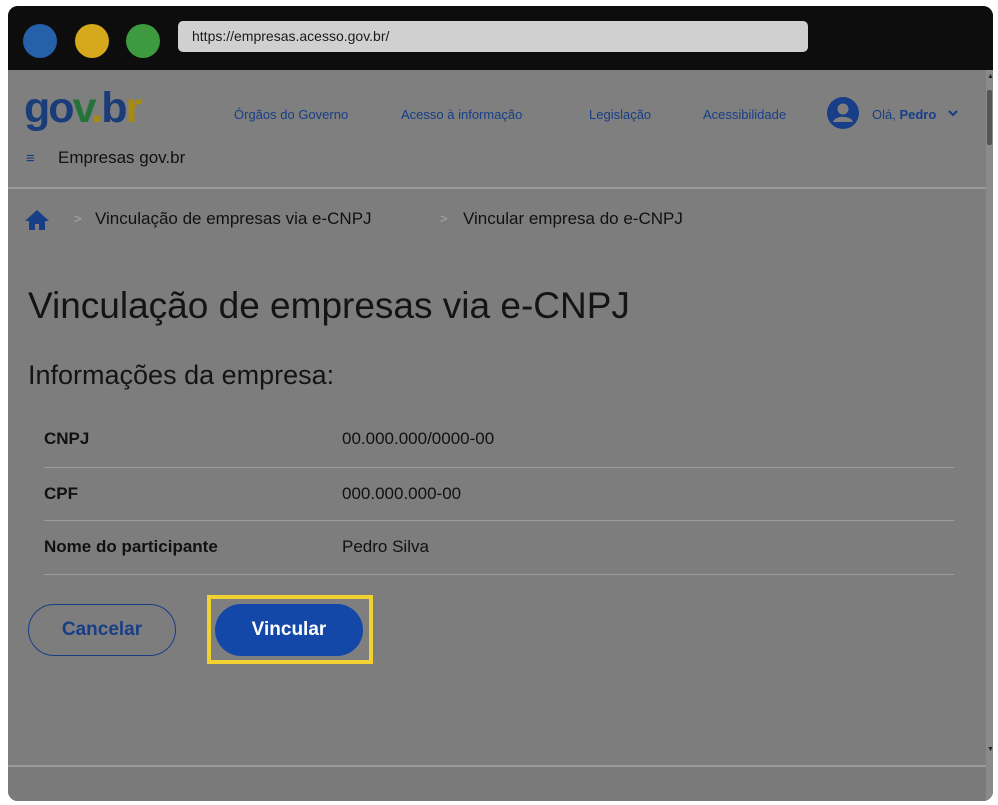  What do you see at coordinates (385, 546) in the screenshot?
I see `row-value: Pedro Silva` at bounding box center [385, 546].